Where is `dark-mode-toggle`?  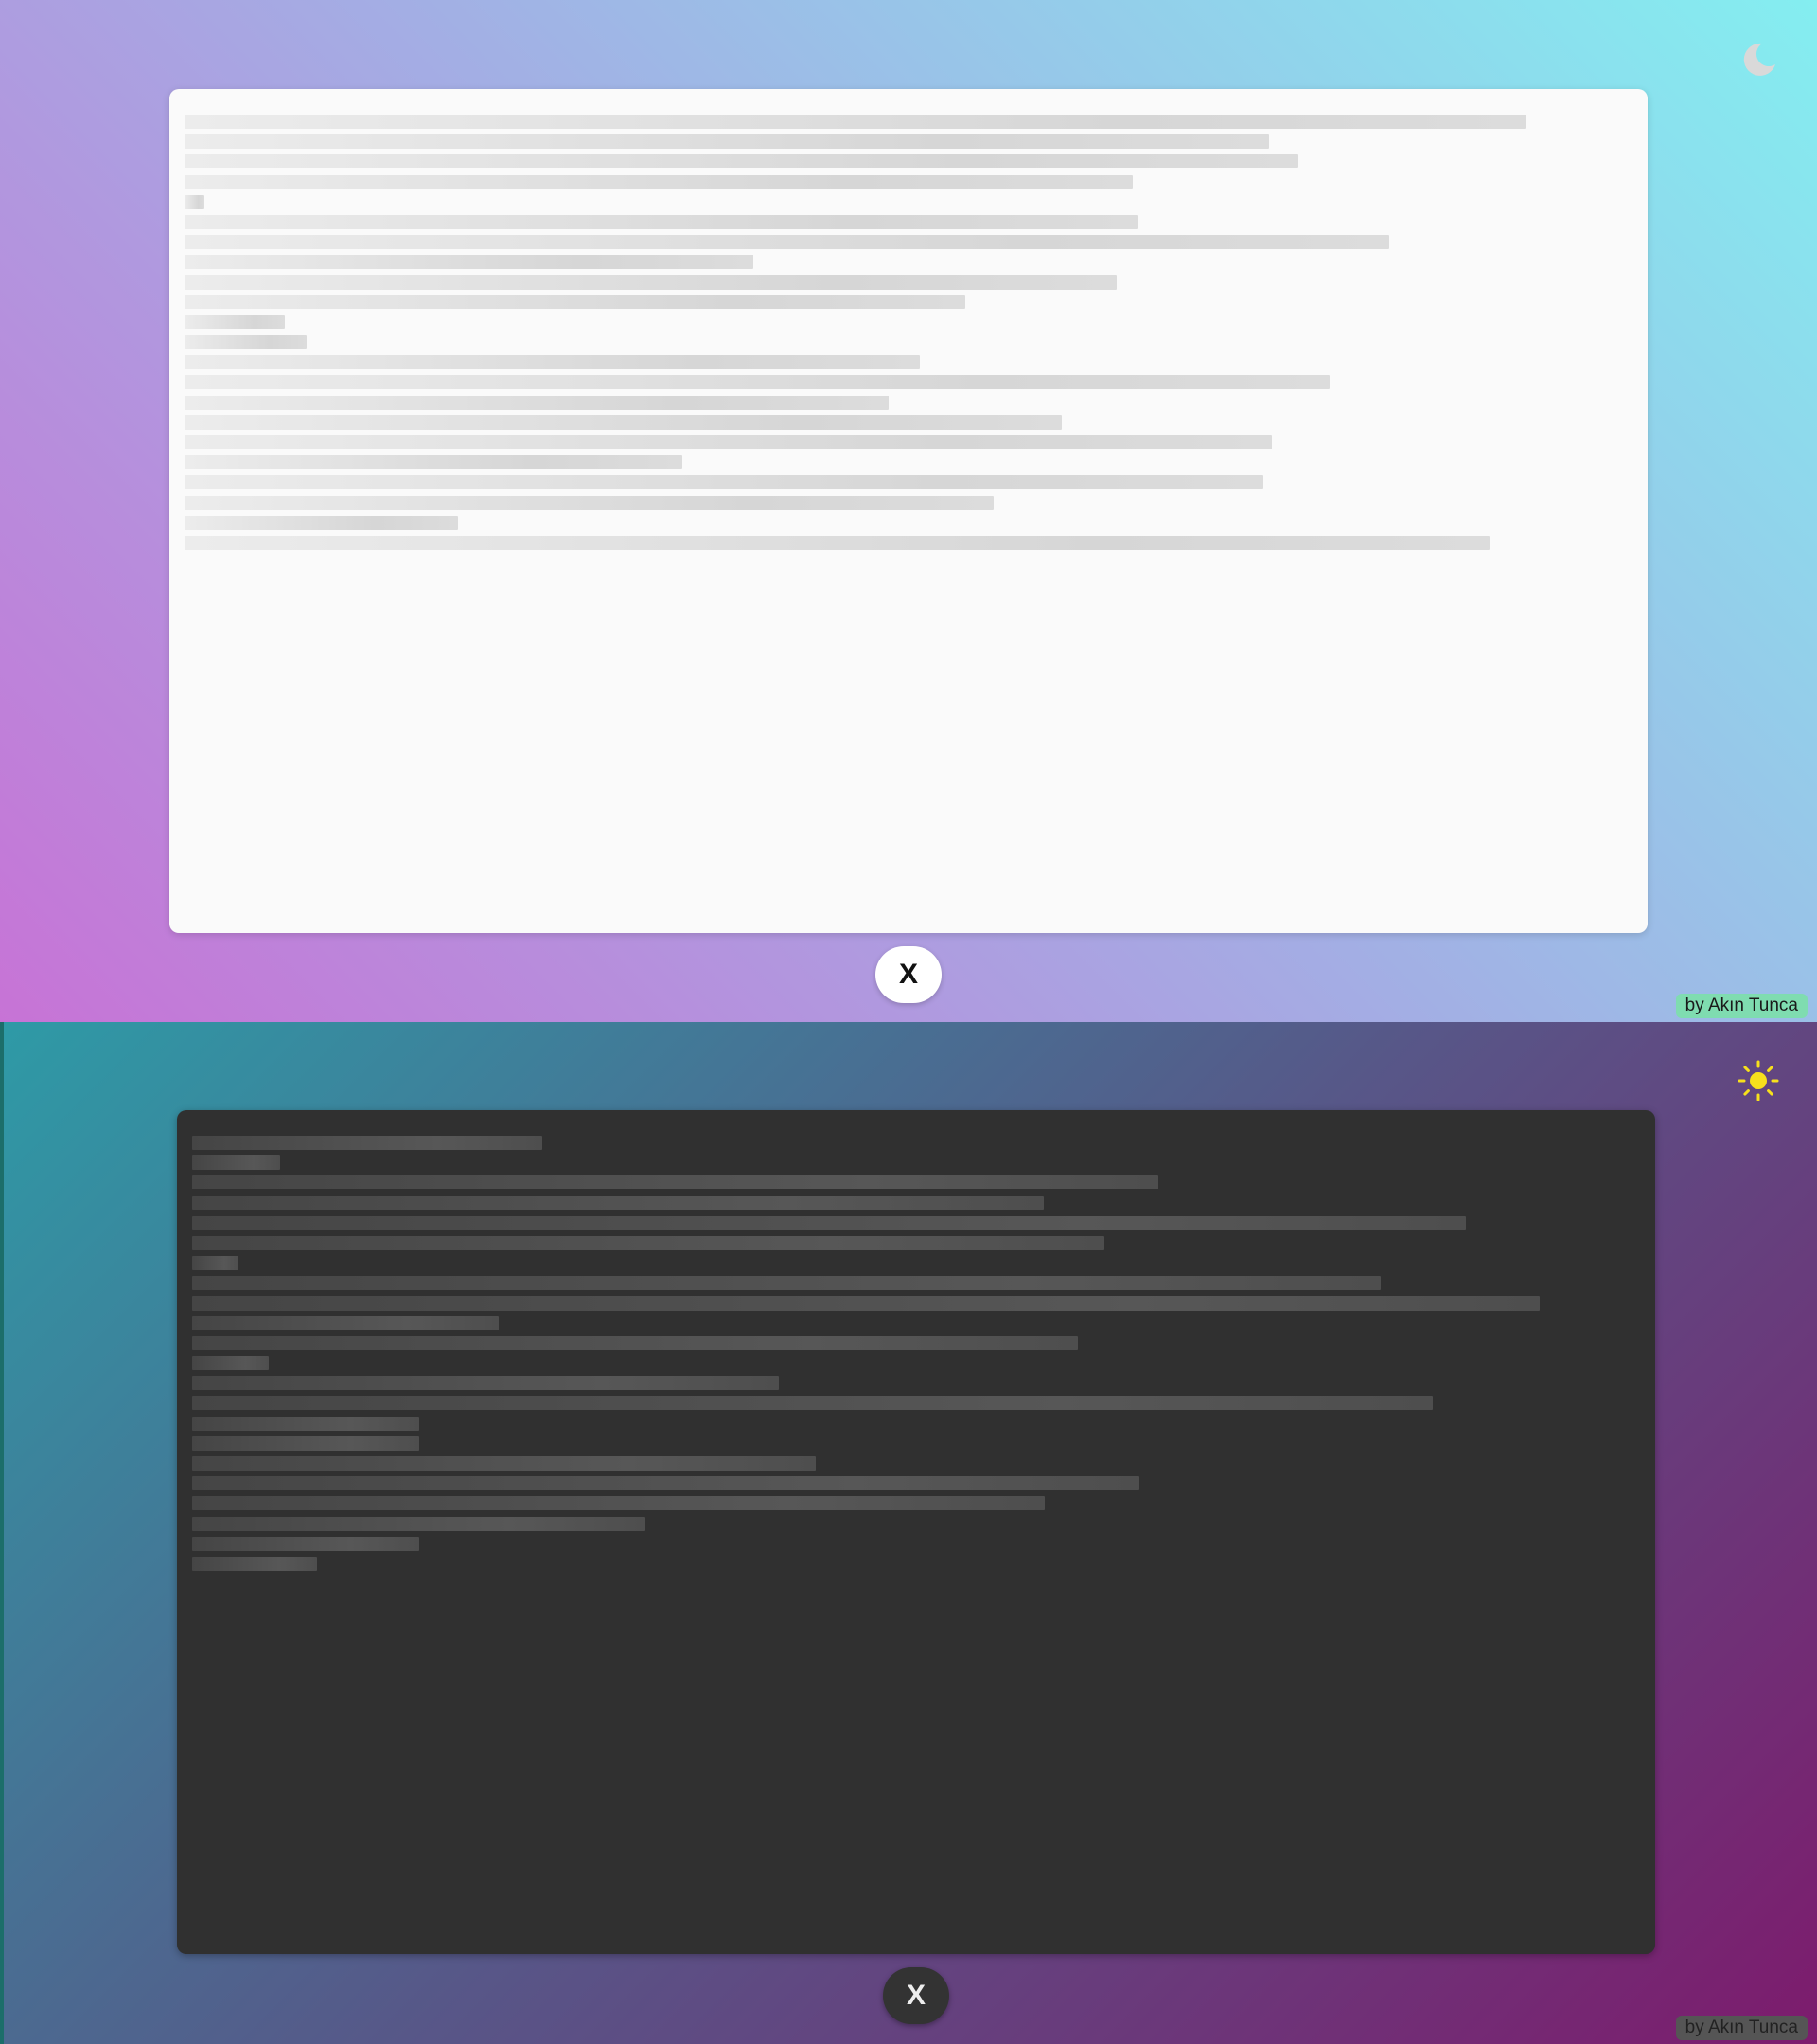
dark-mode-toggle is located at coordinates (1758, 58).